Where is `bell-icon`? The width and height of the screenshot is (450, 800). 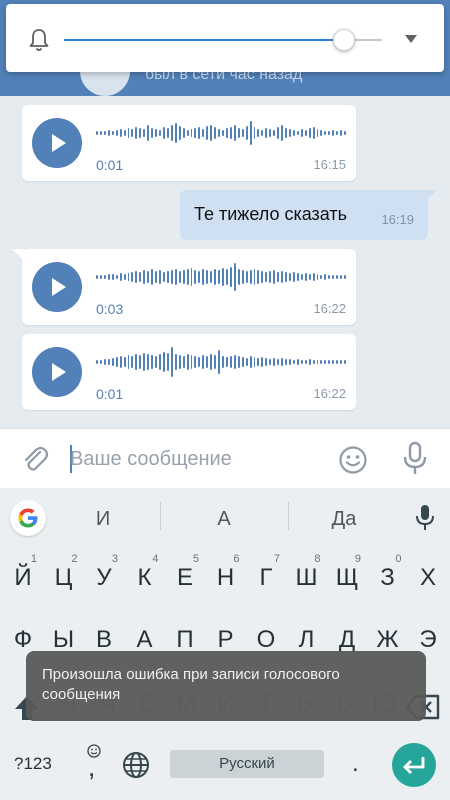
bell-icon is located at coordinates (39, 40).